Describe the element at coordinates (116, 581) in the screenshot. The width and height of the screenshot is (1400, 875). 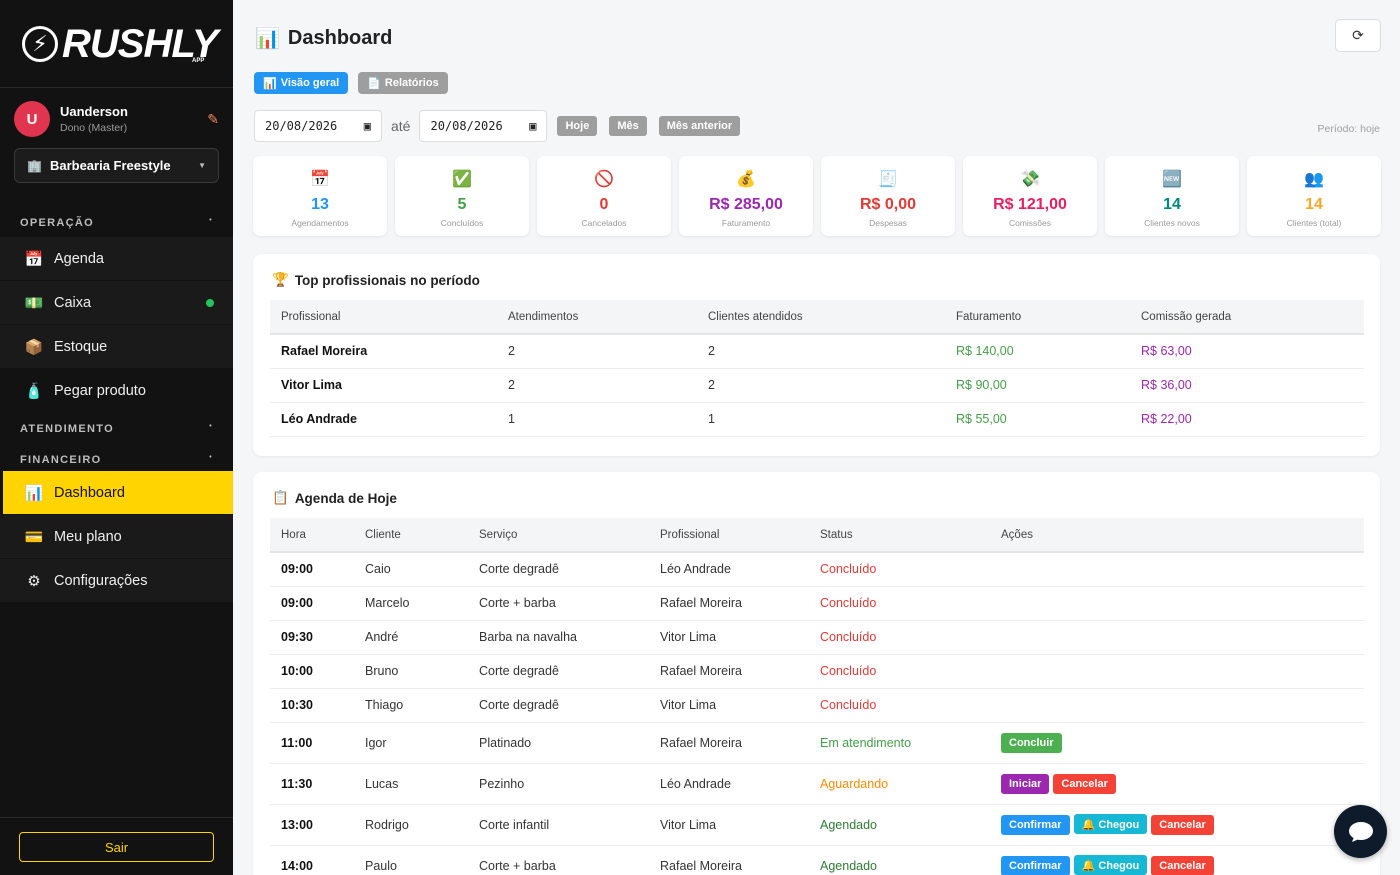
I see `sidebar-item-configuracoes: ⚙ Configurações` at that location.